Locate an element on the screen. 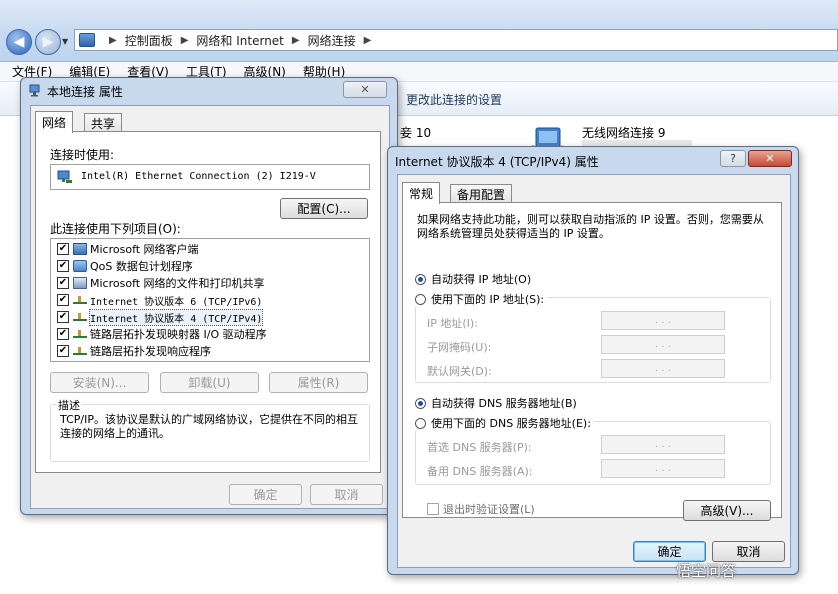 The width and height of the screenshot is (838, 594). list-item-label: QoS 数据包计划程序 is located at coordinates (141, 266).